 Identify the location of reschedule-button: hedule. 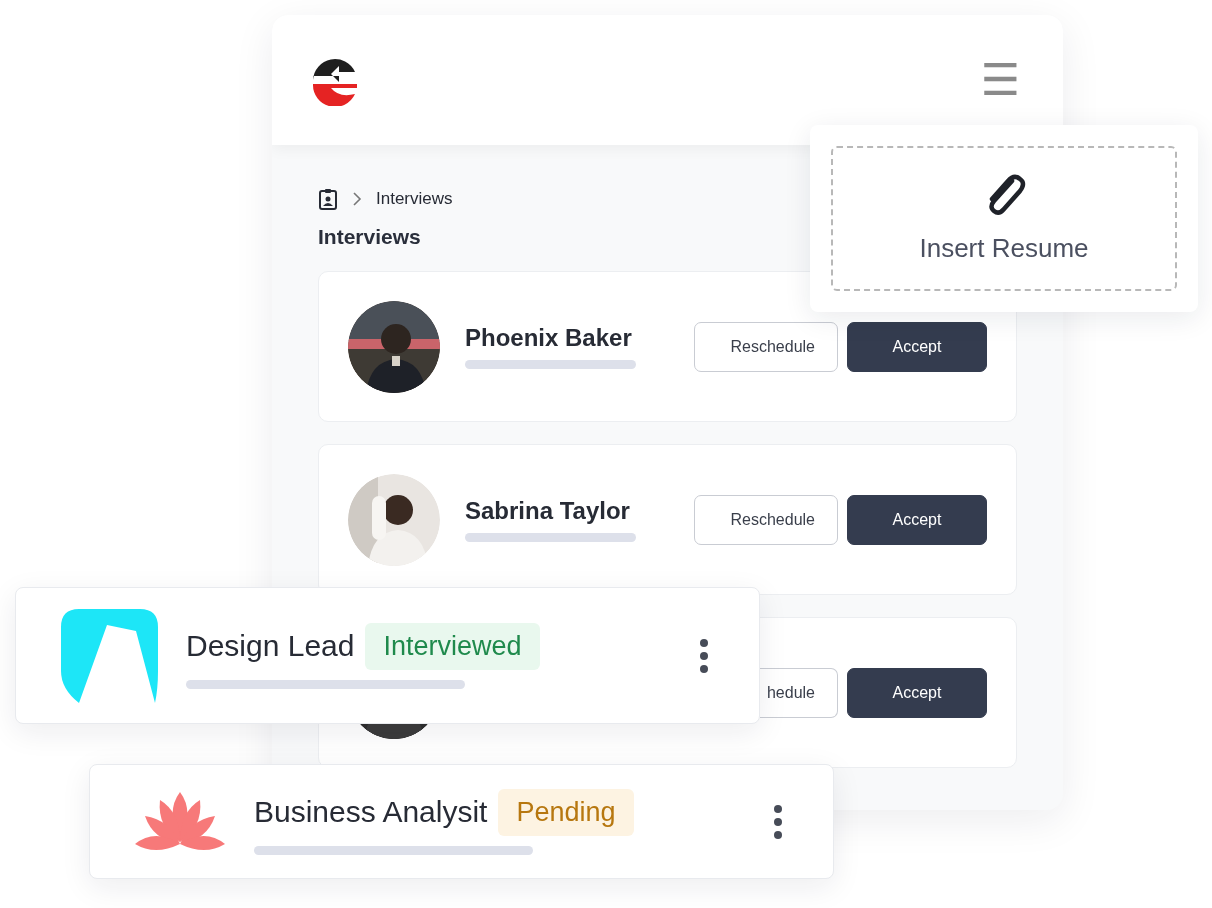
(799, 692).